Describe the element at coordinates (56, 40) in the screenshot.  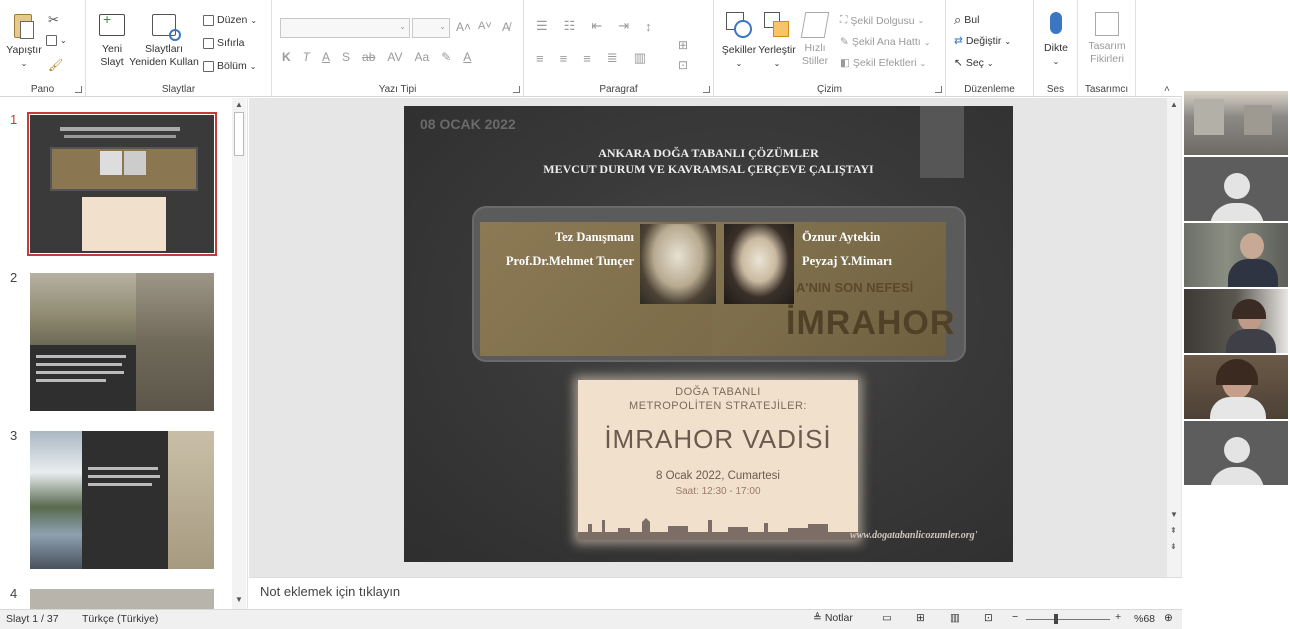
I see `copy-button: ⌄` at that location.